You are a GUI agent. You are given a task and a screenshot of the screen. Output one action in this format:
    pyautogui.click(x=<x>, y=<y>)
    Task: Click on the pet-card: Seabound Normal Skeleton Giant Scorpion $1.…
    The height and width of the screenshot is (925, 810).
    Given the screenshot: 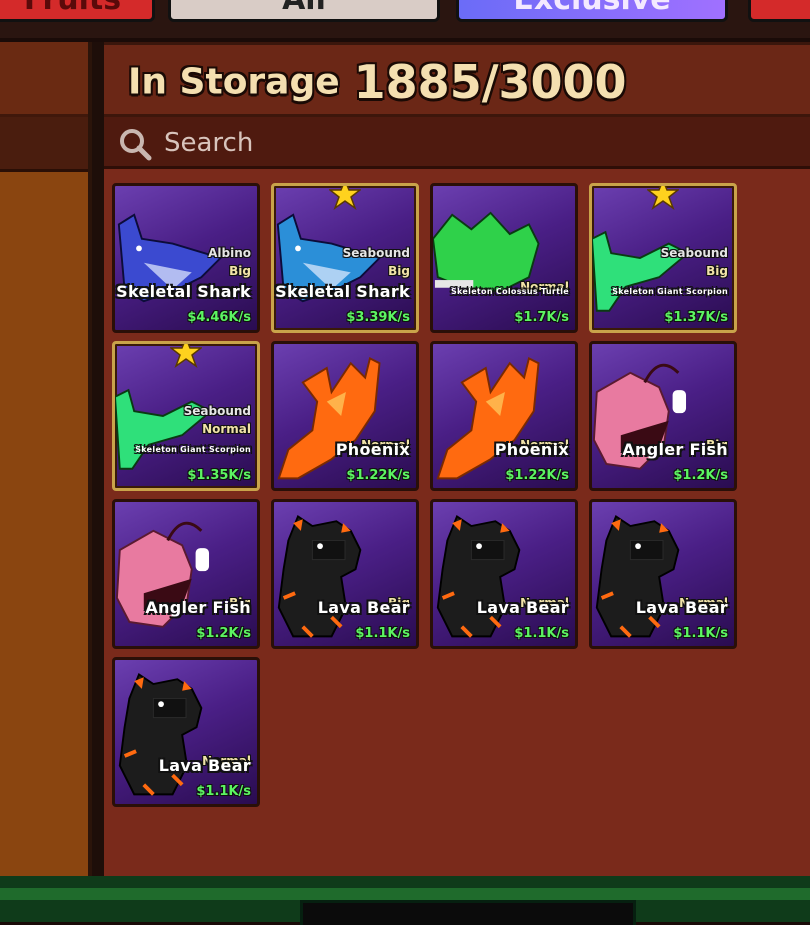 What is the action you would take?
    pyautogui.click(x=186, y=416)
    